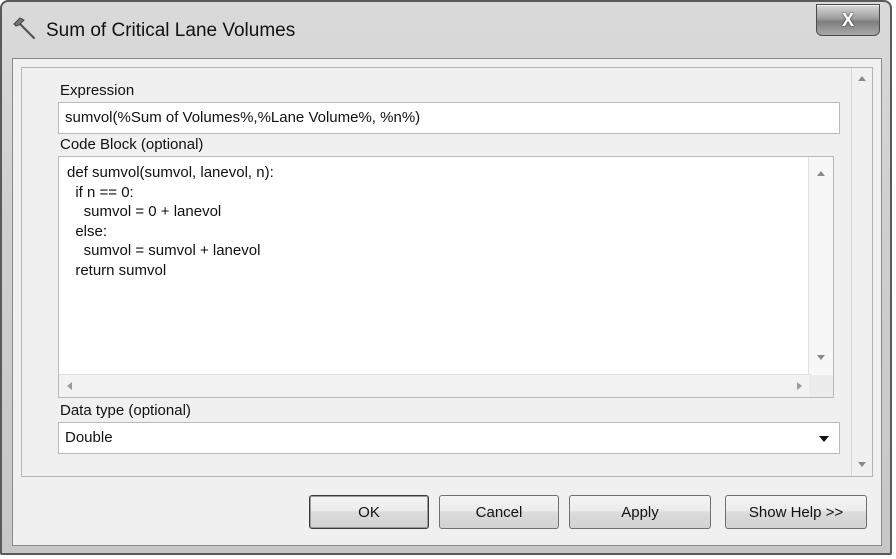 This screenshot has width=896, height=559. Describe the element at coordinates (820, 266) in the screenshot. I see `code-vertical-scrollbar` at that location.